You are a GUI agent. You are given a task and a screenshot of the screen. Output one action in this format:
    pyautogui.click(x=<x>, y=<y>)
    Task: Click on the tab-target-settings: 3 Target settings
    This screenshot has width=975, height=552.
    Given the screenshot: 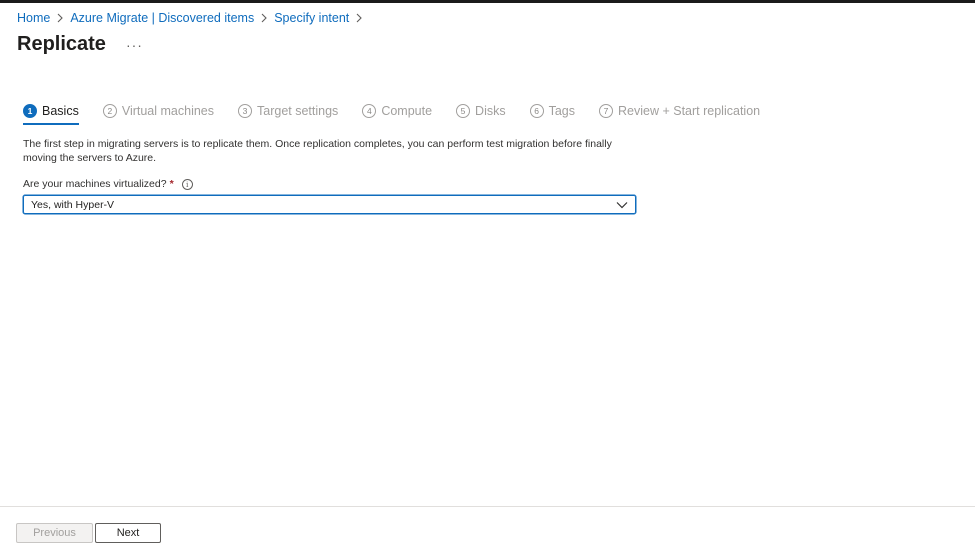 What is the action you would take?
    pyautogui.click(x=288, y=111)
    